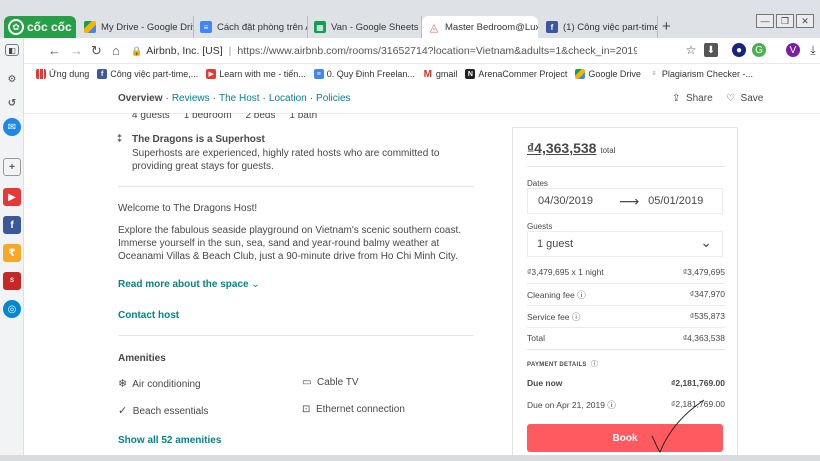 Image resolution: width=820 pixels, height=461 pixels. What do you see at coordinates (12, 281) in the screenshot?
I see `sendo-icon: S` at bounding box center [12, 281].